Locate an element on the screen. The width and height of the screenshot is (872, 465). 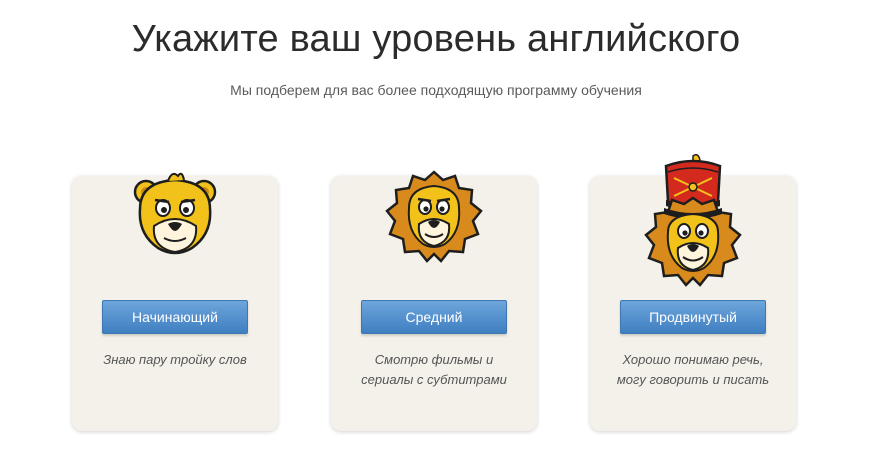
level-description-intermediate: Смотрю фильмы и сериалы с субтитрами is located at coordinates (434, 369).